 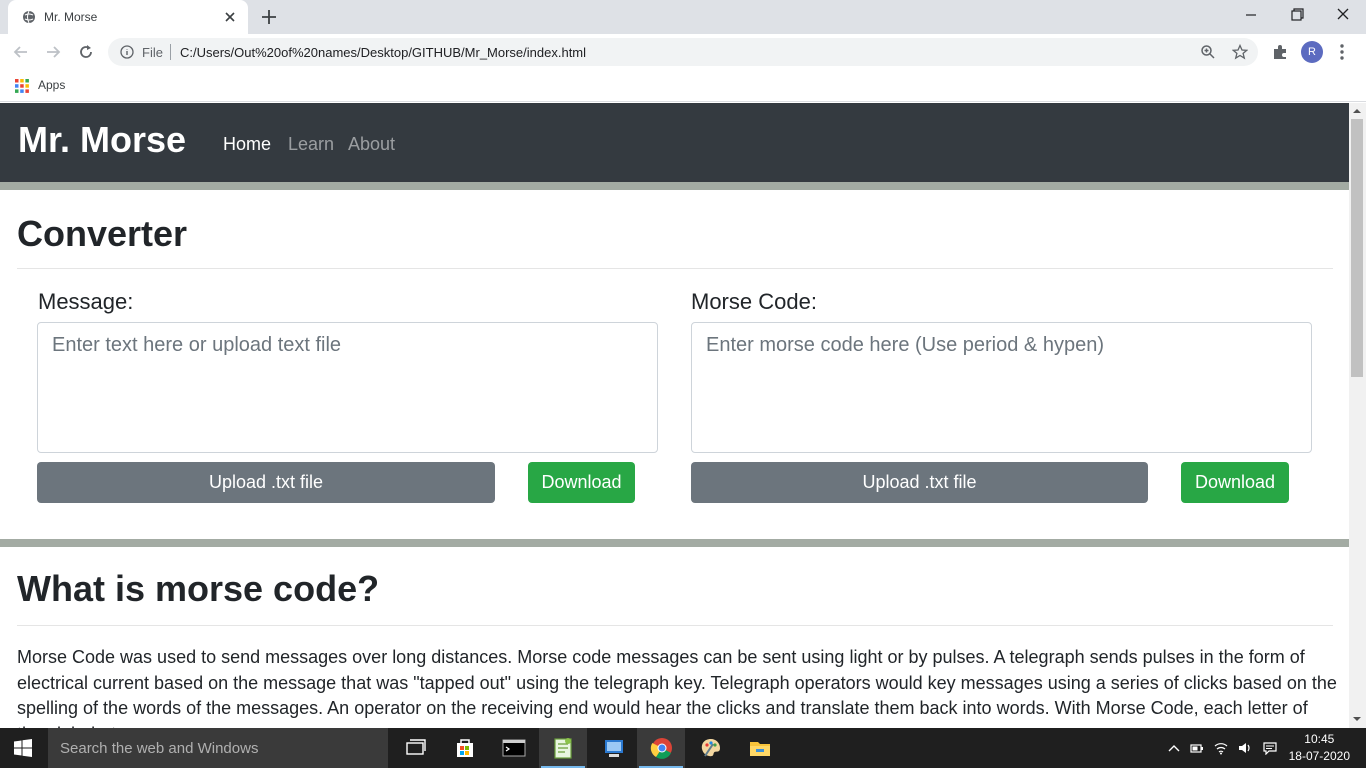 I want to click on chrome-icon, so click(x=662, y=748).